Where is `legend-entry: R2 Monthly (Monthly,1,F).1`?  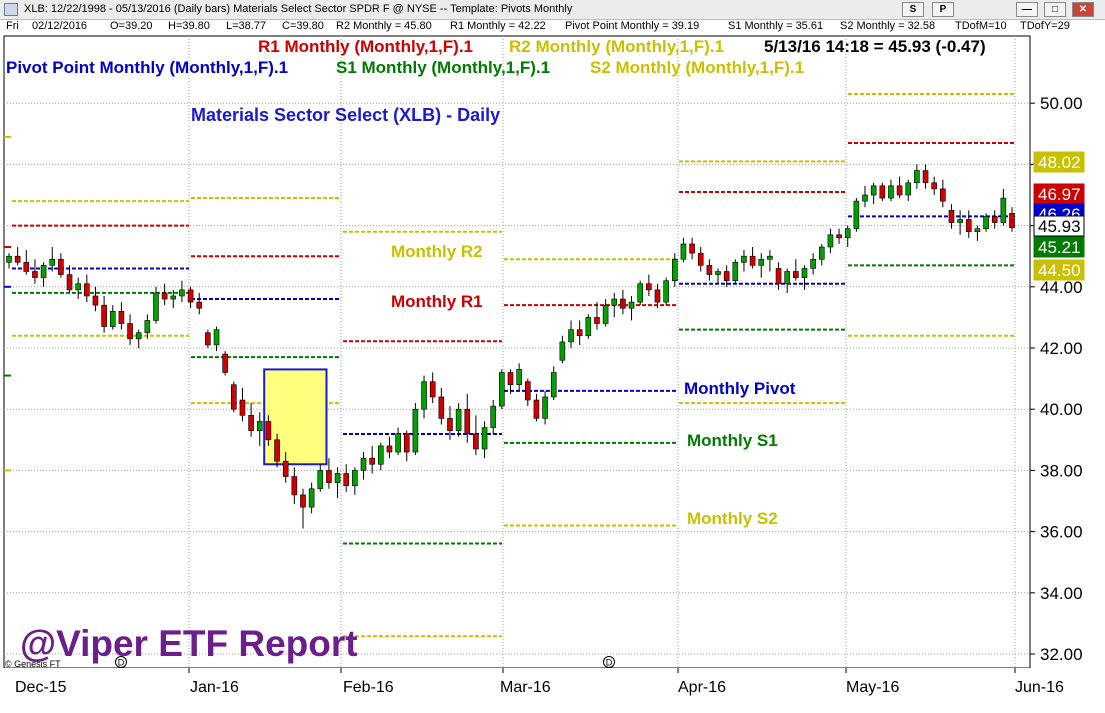
legend-entry: R2 Monthly (Monthly,1,F).1 is located at coordinates (616, 46).